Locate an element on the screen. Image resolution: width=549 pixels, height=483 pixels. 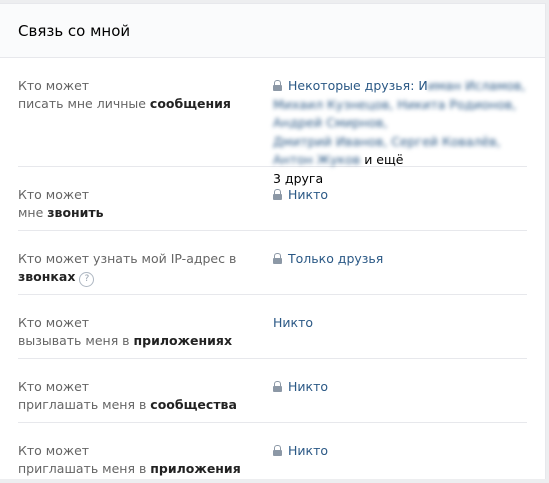
setting-value-ip-calls: Только друзья is located at coordinates (400, 267).